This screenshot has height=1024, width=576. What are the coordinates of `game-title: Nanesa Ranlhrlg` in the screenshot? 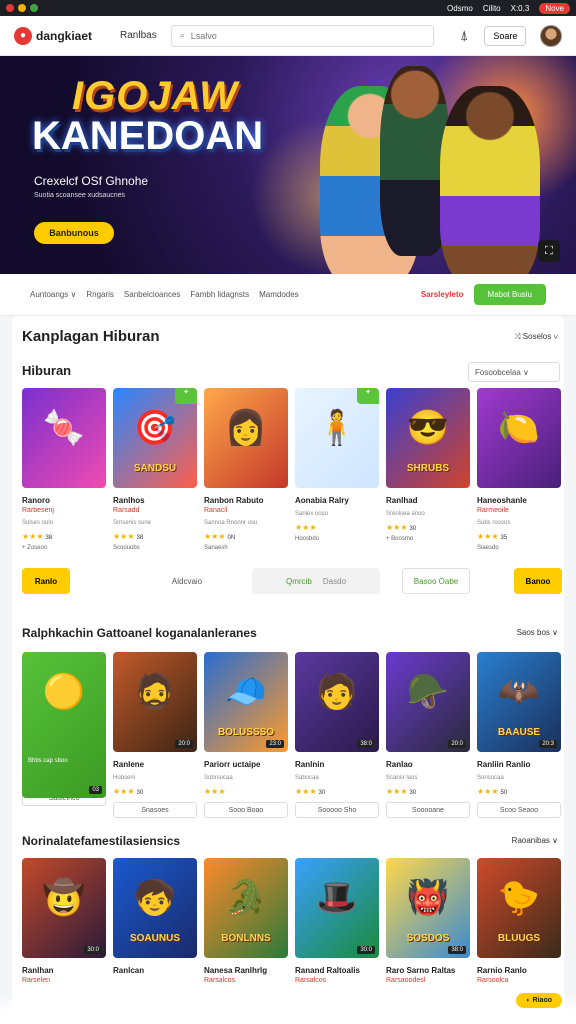 It's located at (236, 970).